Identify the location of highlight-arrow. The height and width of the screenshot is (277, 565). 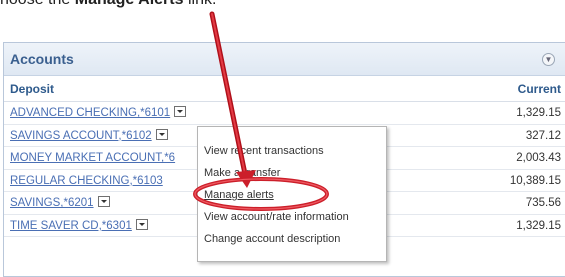
(232, 99).